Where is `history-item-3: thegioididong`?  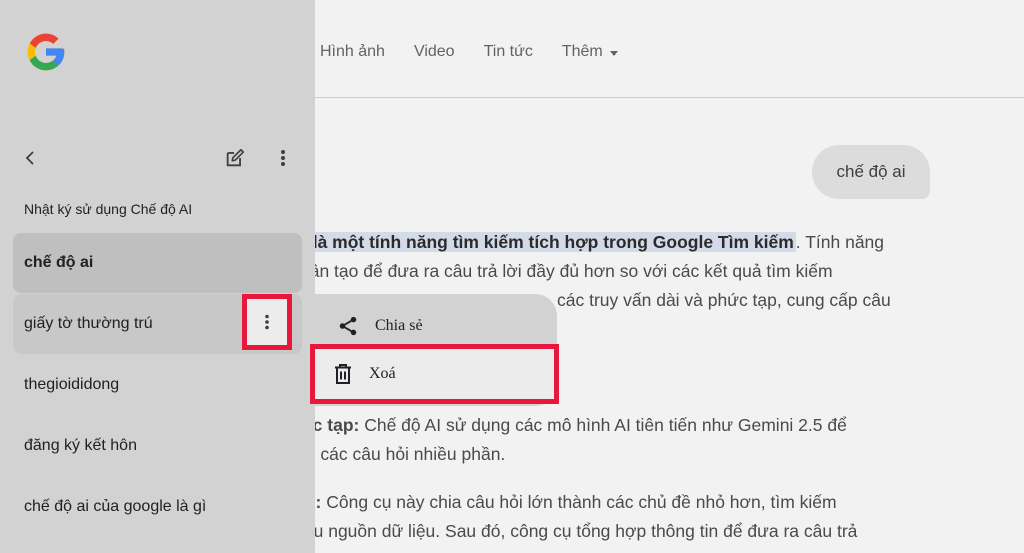
history-item-3: thegioididong is located at coordinates (157, 385).